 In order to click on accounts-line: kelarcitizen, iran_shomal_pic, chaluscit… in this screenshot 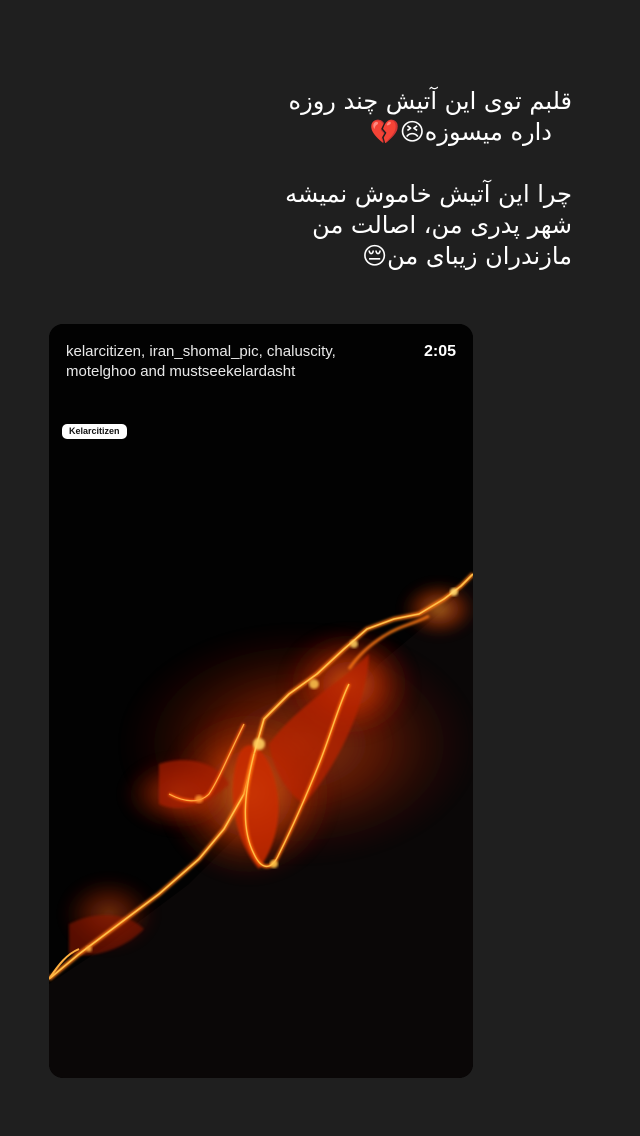, I will do `click(201, 351)`.